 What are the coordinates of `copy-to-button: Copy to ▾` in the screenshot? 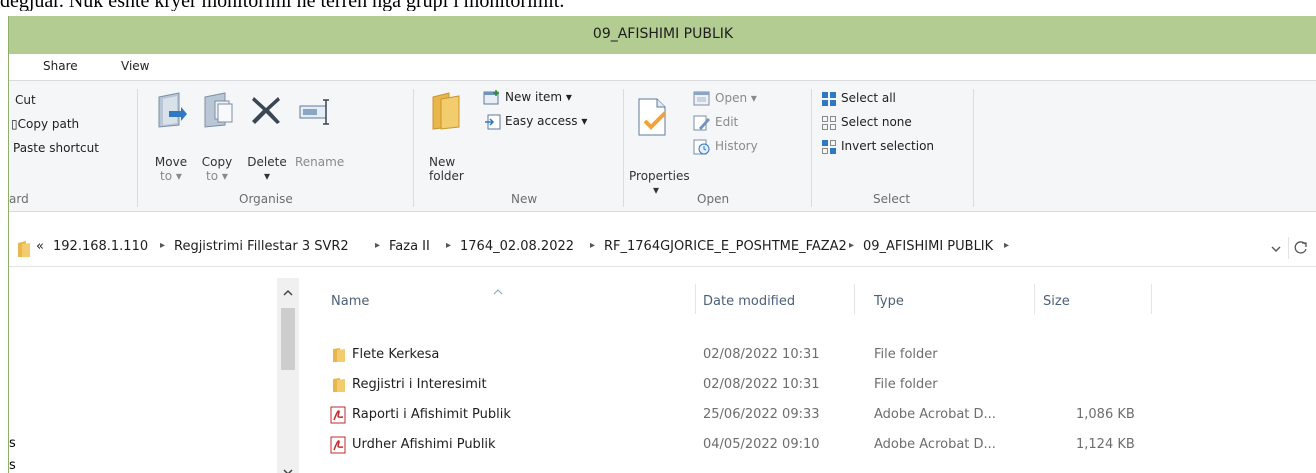 It's located at (217, 169).